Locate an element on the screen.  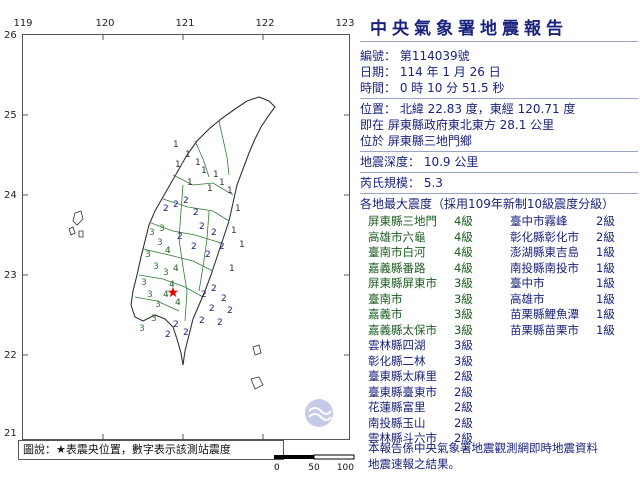
title-divider is located at coordinates (499, 41).